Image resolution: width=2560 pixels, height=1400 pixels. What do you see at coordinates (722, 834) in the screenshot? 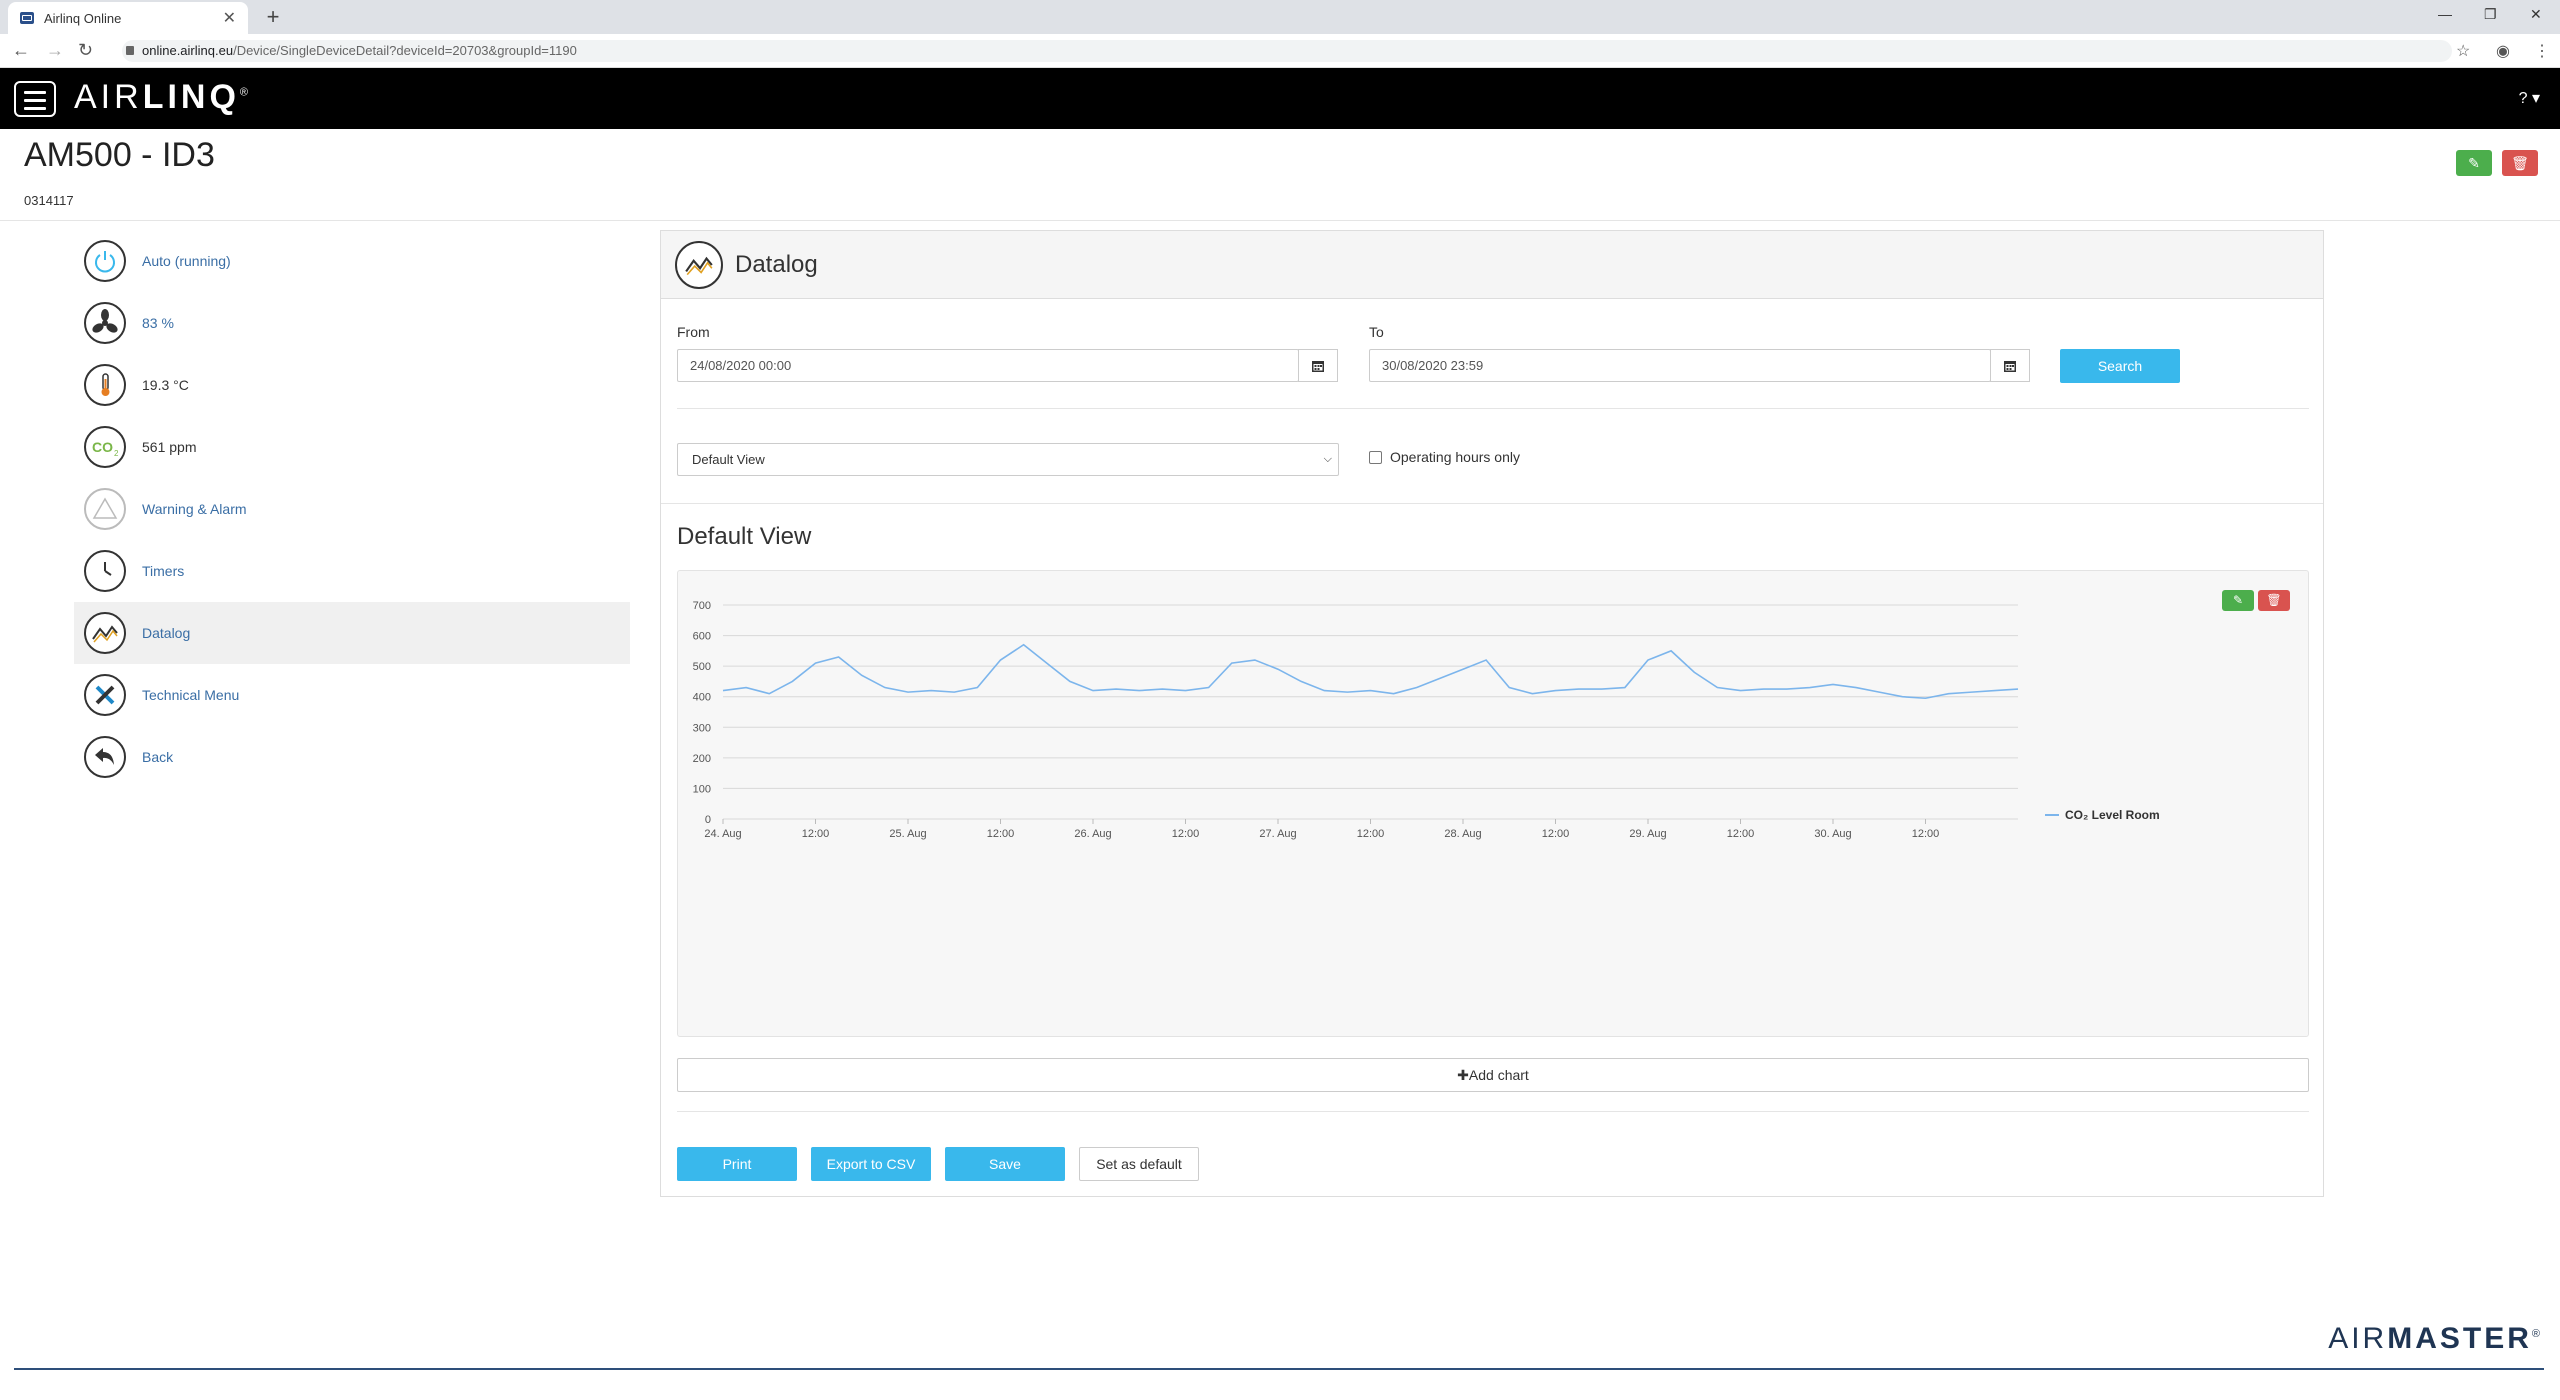
I see `x-tick-label: 24. Aug` at bounding box center [722, 834].